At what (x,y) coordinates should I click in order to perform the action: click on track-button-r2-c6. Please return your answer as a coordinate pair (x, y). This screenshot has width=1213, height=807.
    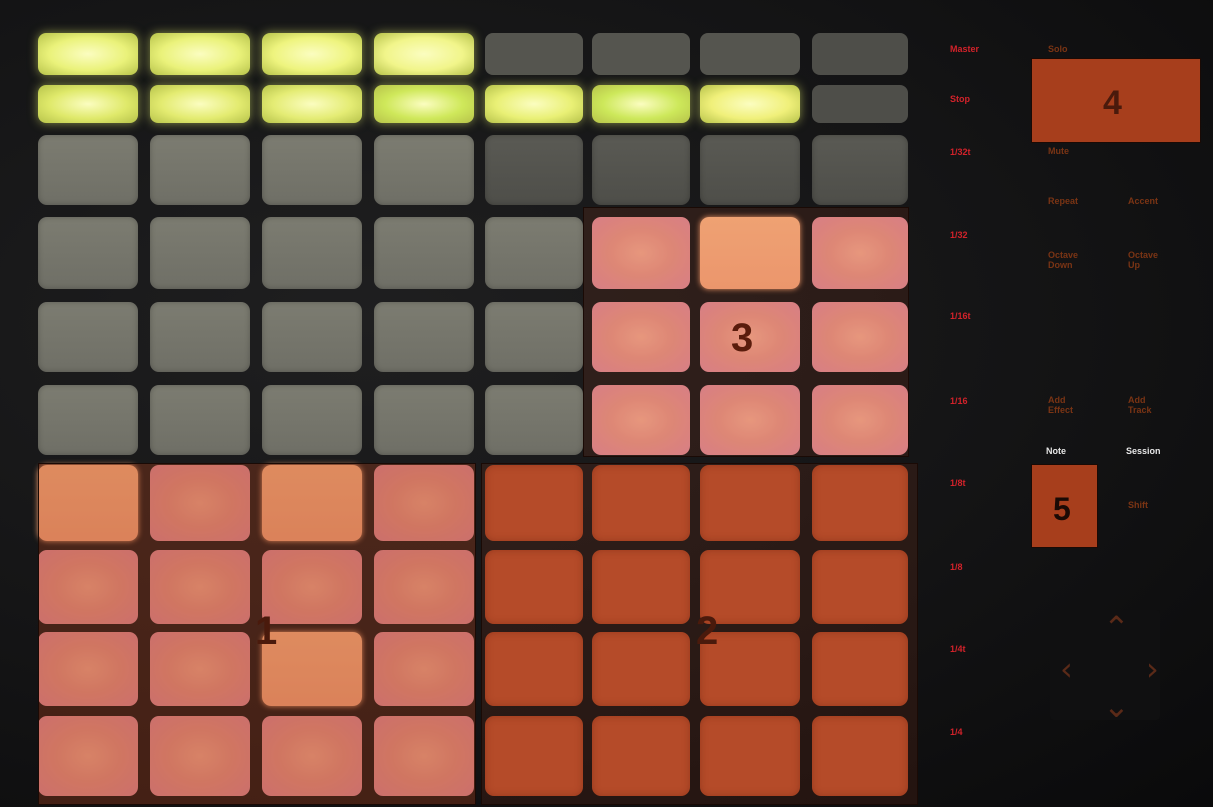
    Looking at the image, I should click on (641, 104).